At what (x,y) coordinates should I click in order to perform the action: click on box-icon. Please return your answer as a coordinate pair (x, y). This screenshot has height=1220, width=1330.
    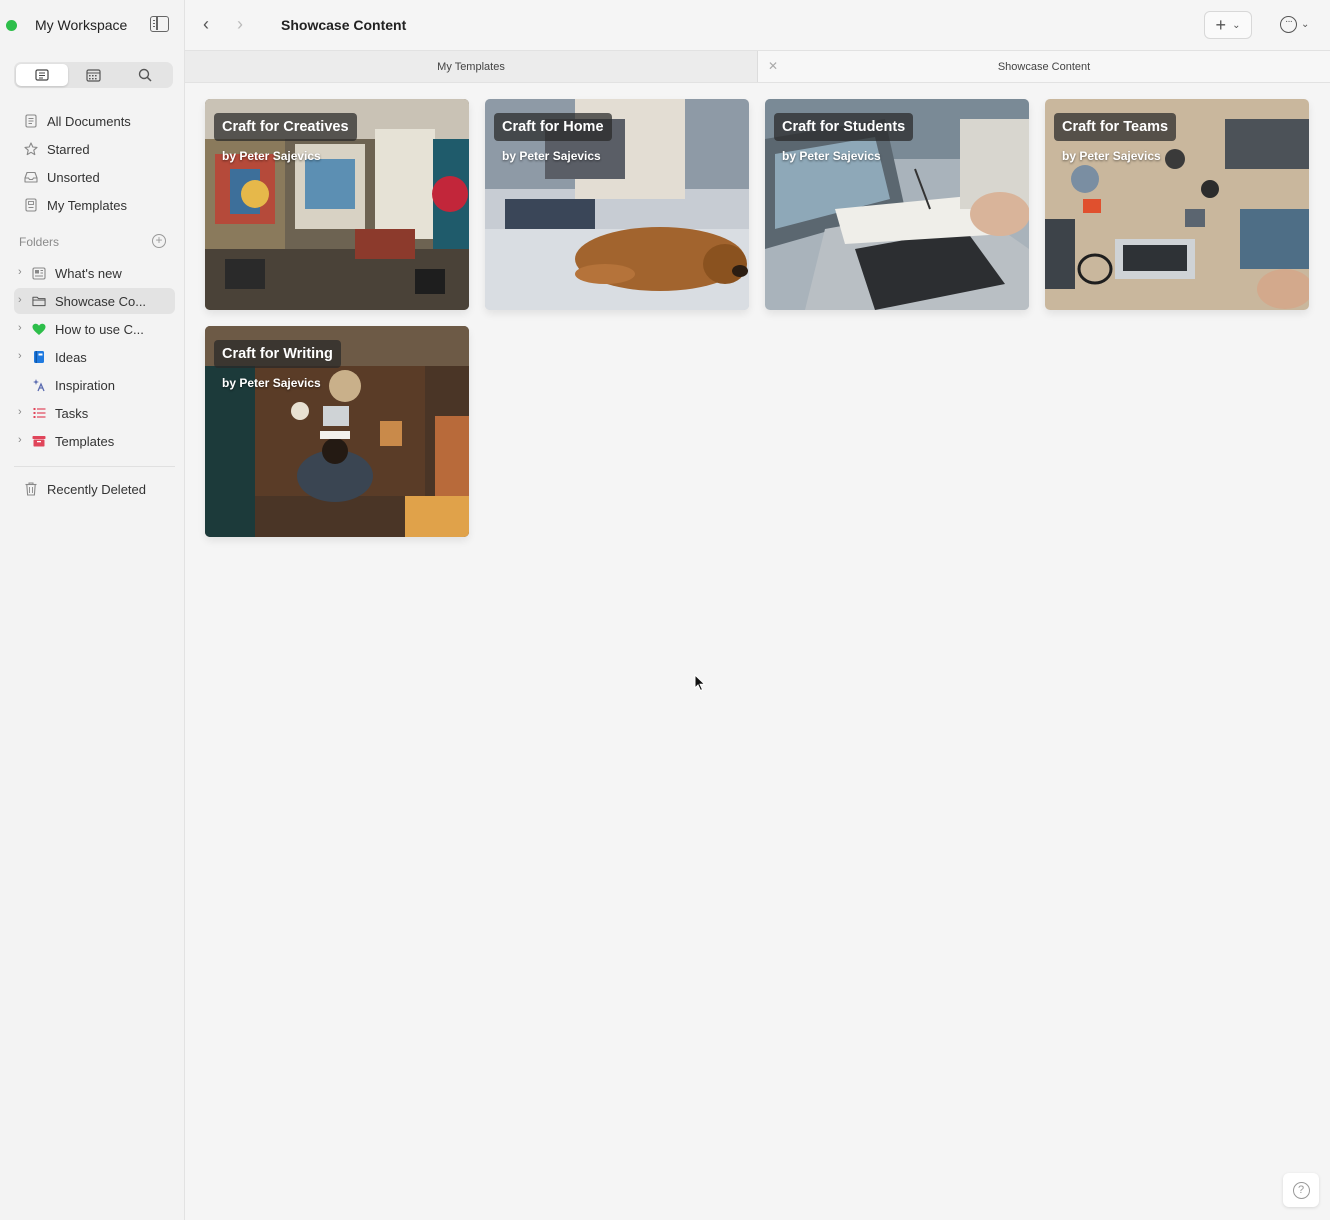
    Looking at the image, I should click on (39, 441).